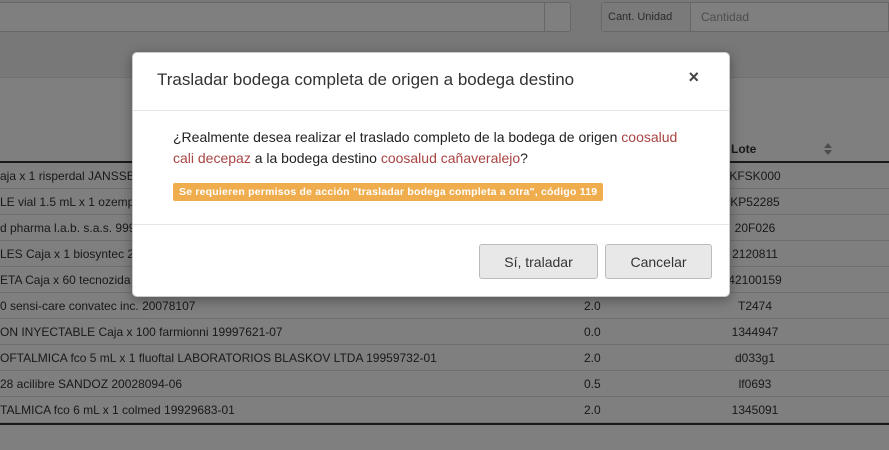  Describe the element at coordinates (524, 158) in the screenshot. I see `question-end: ?` at that location.